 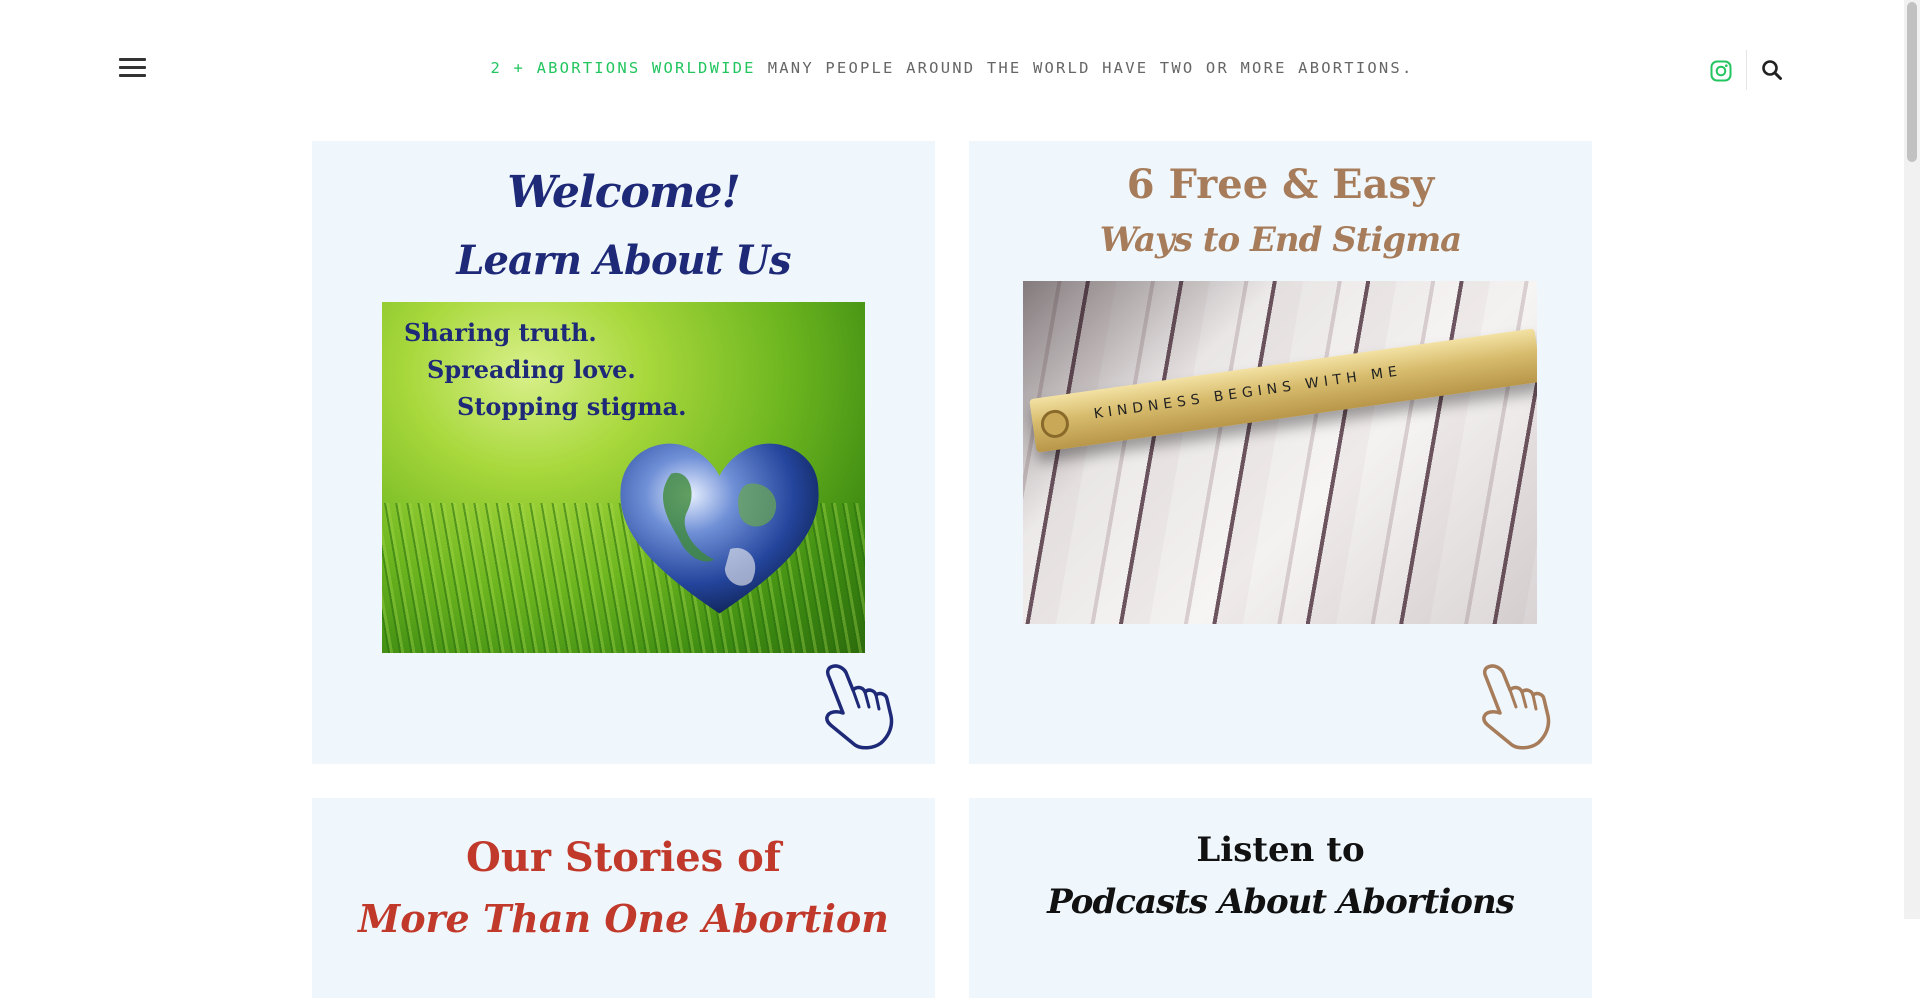 What do you see at coordinates (1772, 70) in the screenshot?
I see `search-icon` at bounding box center [1772, 70].